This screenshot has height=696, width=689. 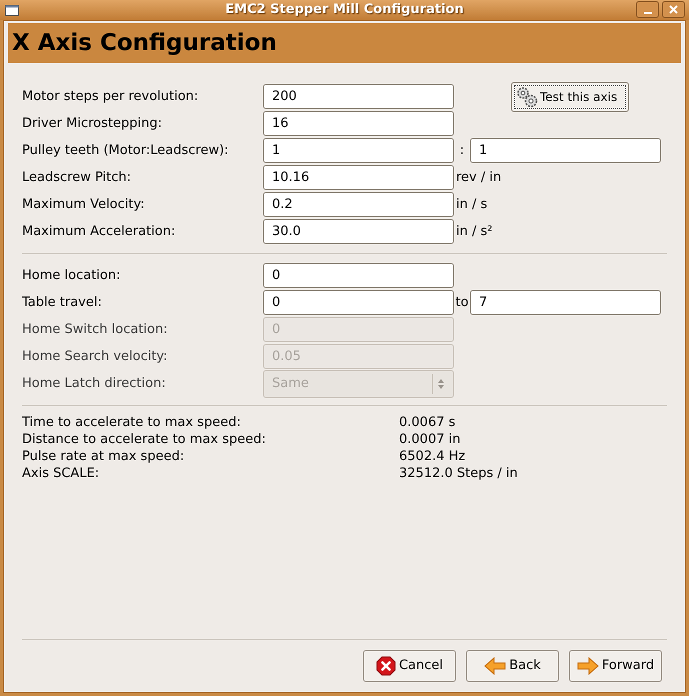 What do you see at coordinates (358, 96) in the screenshot?
I see `input-field: 200` at bounding box center [358, 96].